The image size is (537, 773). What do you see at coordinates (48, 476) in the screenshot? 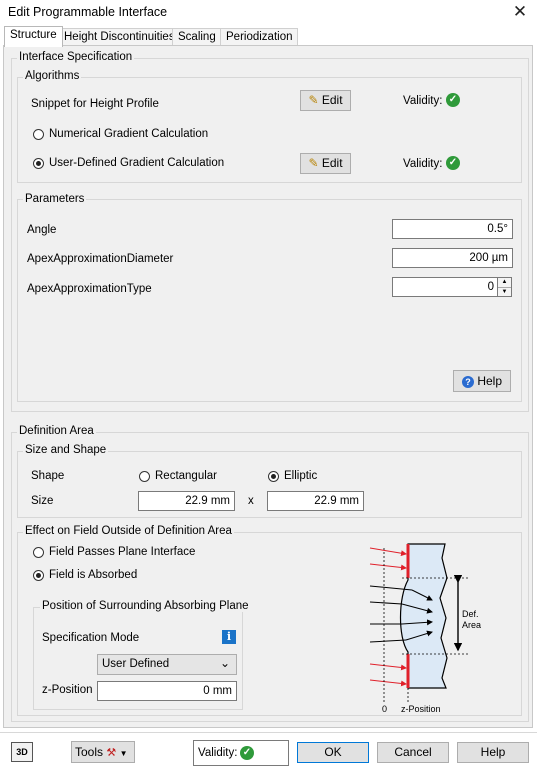
I see `shape-label: Shape` at bounding box center [48, 476].